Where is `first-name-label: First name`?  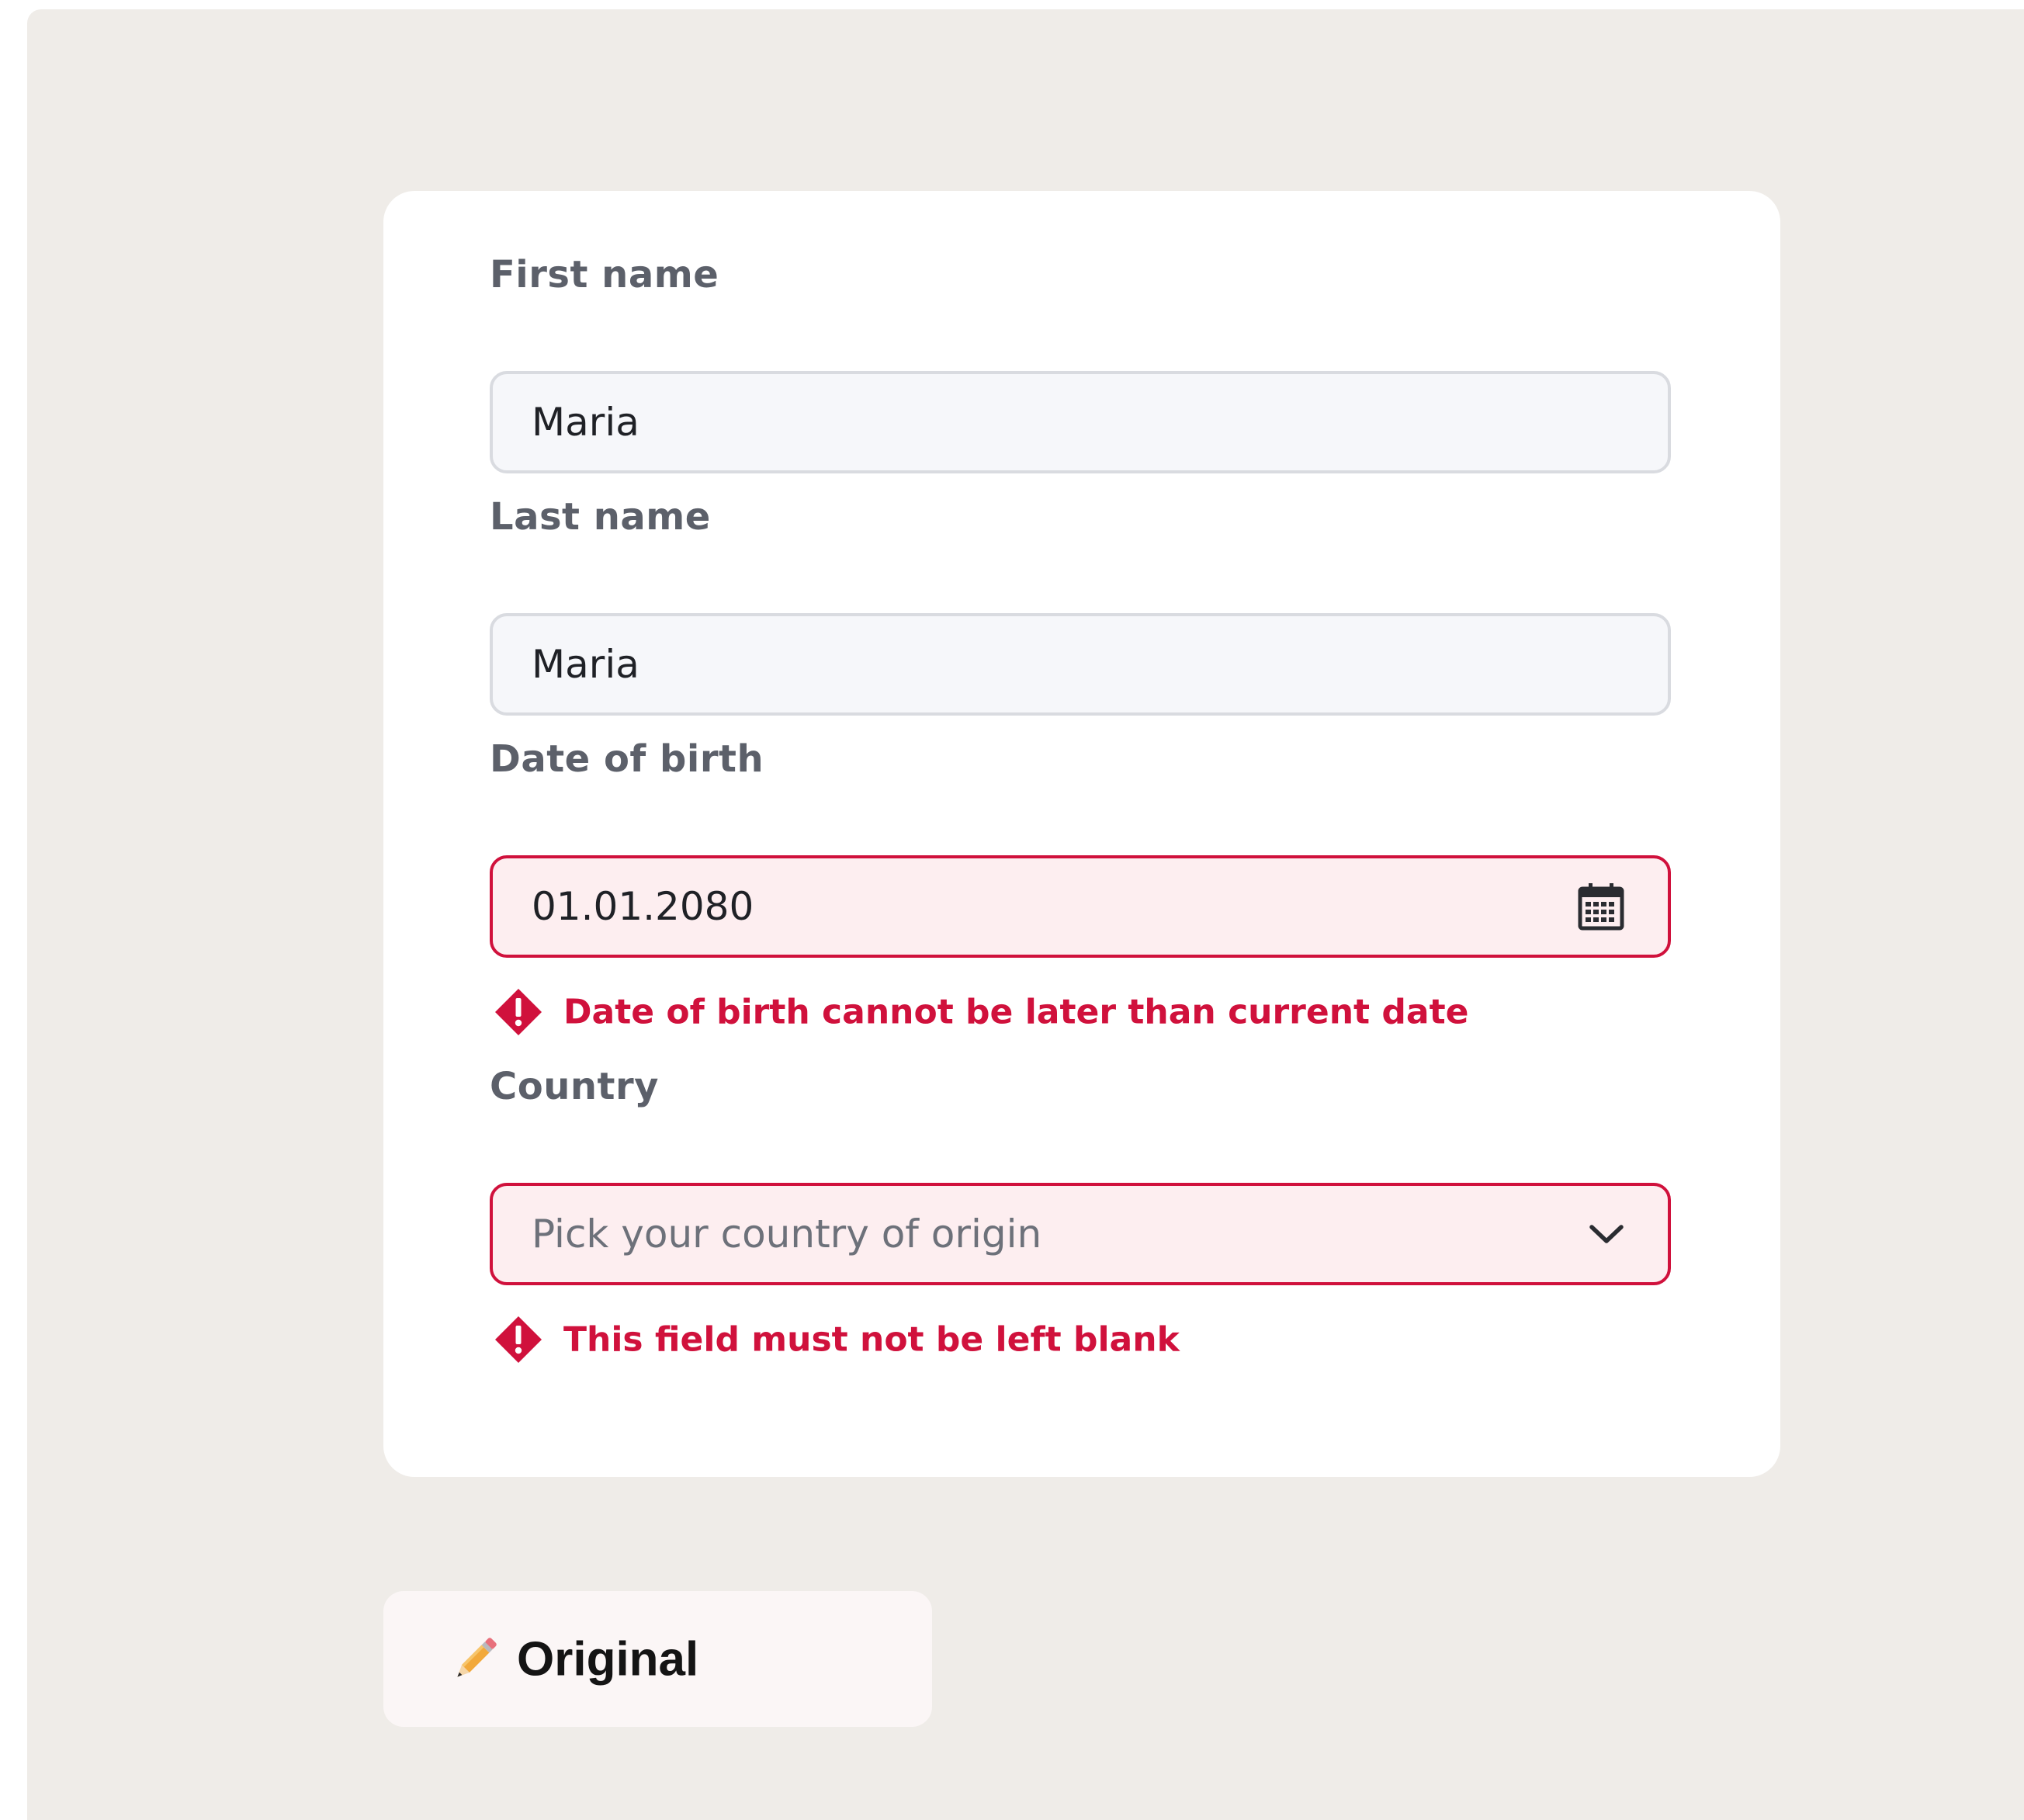 first-name-label: First name is located at coordinates (604, 274).